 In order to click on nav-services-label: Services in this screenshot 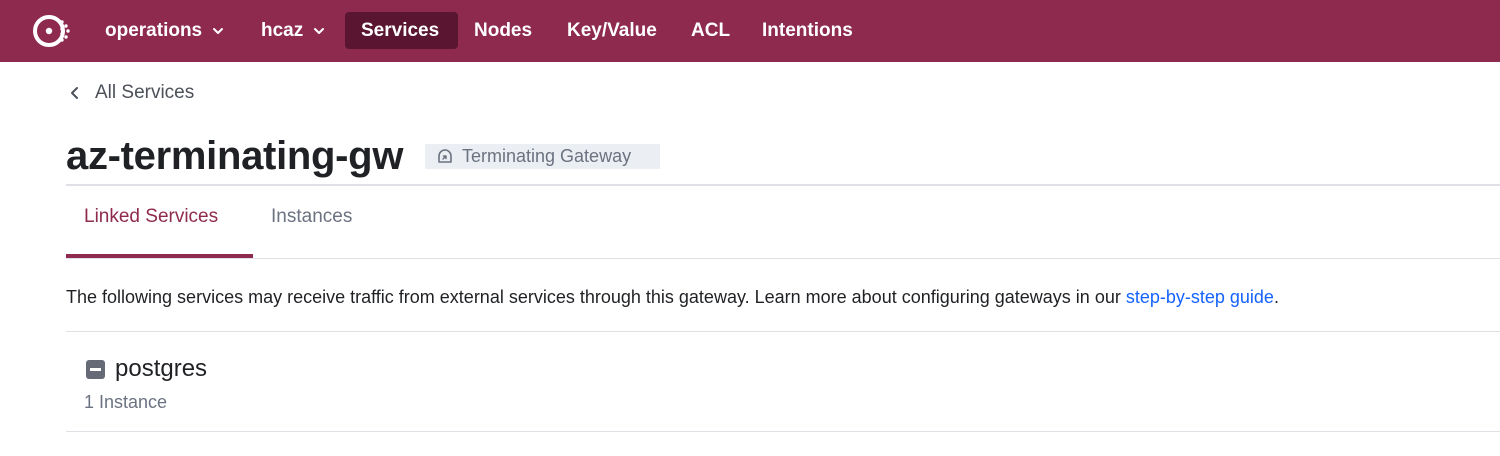, I will do `click(400, 30)`.